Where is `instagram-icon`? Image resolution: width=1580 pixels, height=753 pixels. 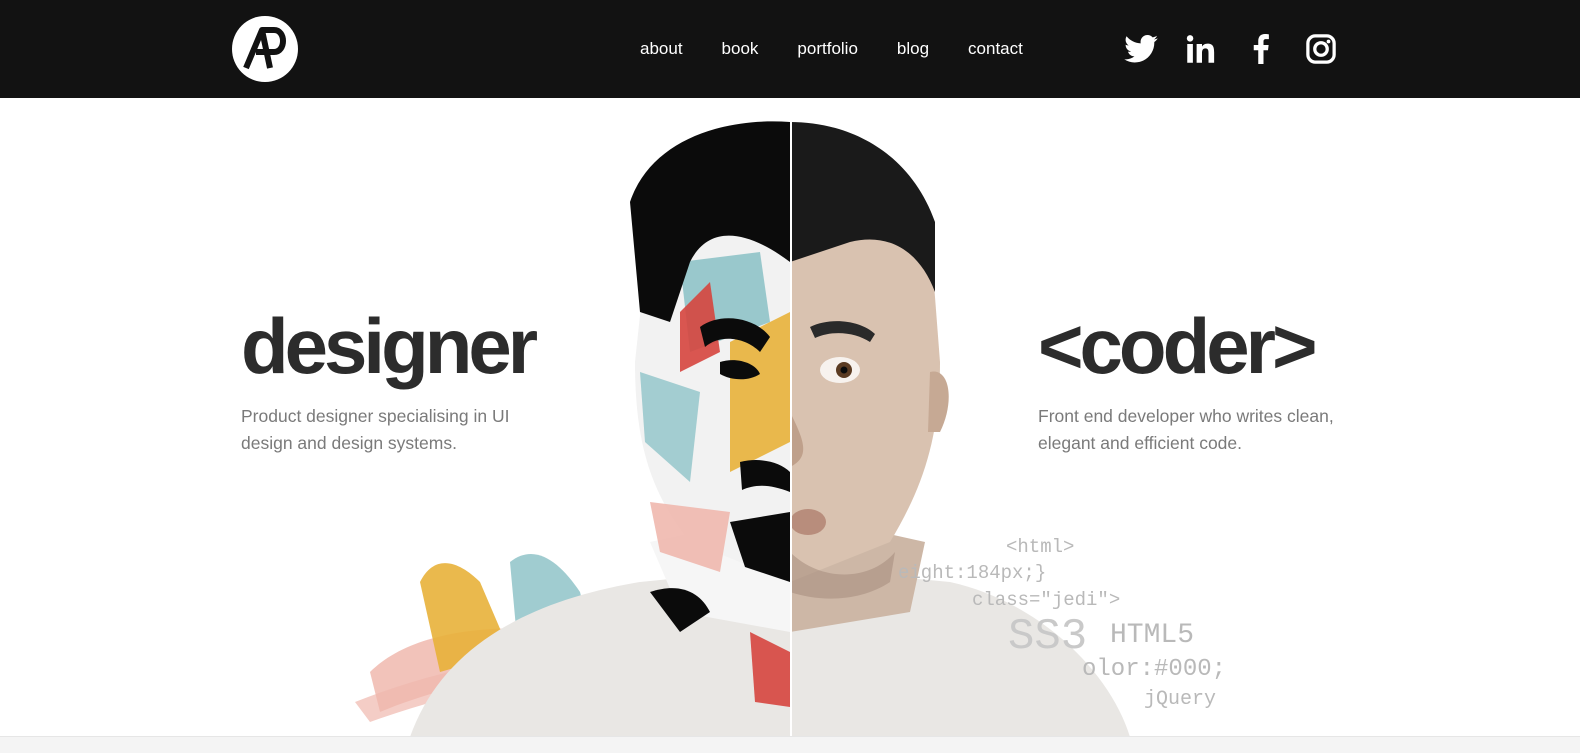
instagram-icon is located at coordinates (1321, 49).